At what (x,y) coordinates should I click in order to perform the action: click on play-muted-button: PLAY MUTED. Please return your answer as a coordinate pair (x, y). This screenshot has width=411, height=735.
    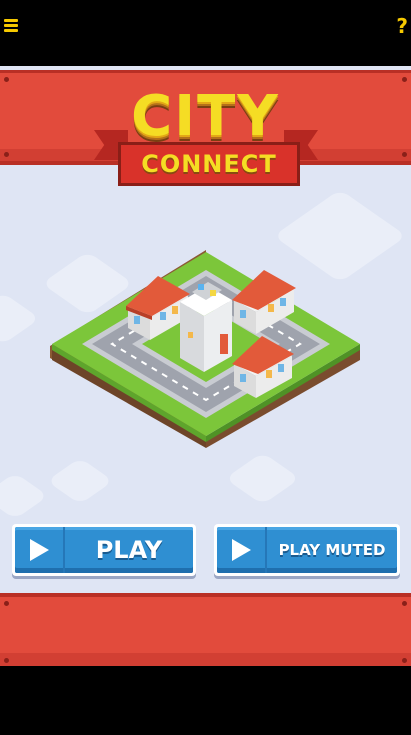
    Looking at the image, I should click on (307, 550).